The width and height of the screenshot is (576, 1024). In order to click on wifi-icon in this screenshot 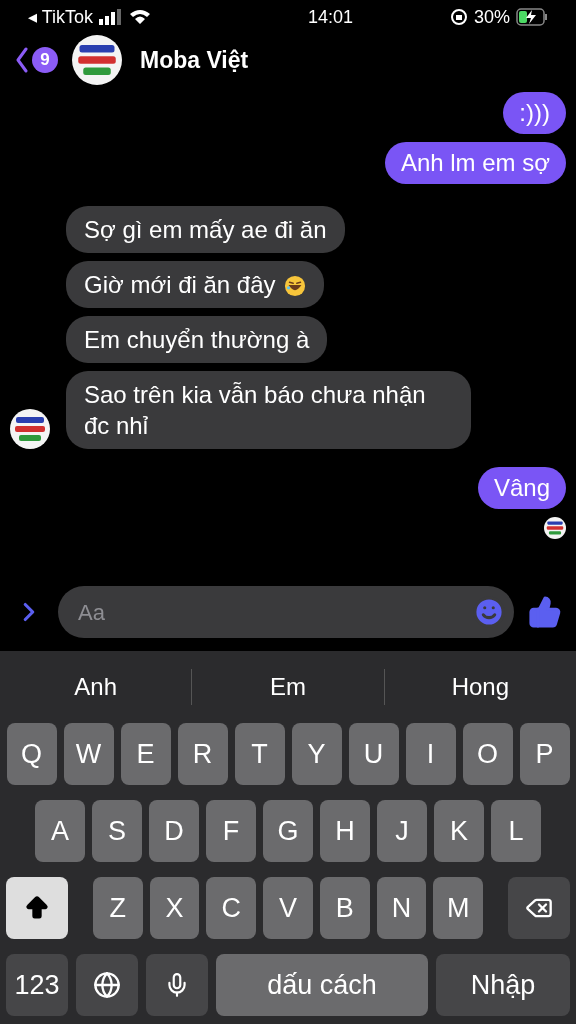, I will do `click(140, 17)`.